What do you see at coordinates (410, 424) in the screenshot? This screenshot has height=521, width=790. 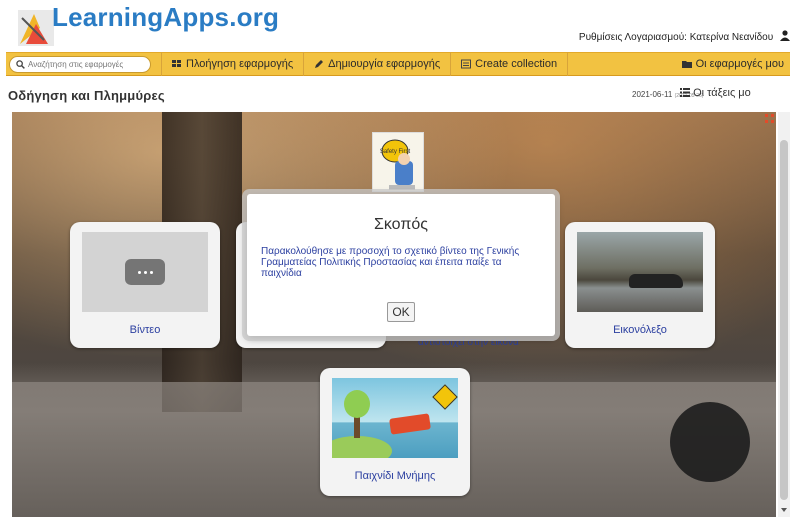 I see `truck-image` at bounding box center [410, 424].